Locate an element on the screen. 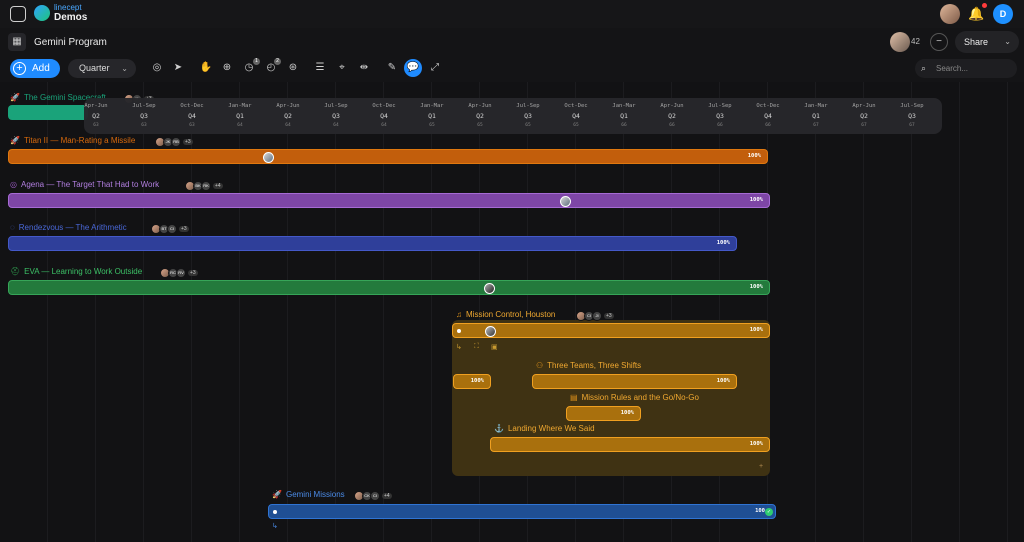  brand-top-label: linecept is located at coordinates (68, 7).